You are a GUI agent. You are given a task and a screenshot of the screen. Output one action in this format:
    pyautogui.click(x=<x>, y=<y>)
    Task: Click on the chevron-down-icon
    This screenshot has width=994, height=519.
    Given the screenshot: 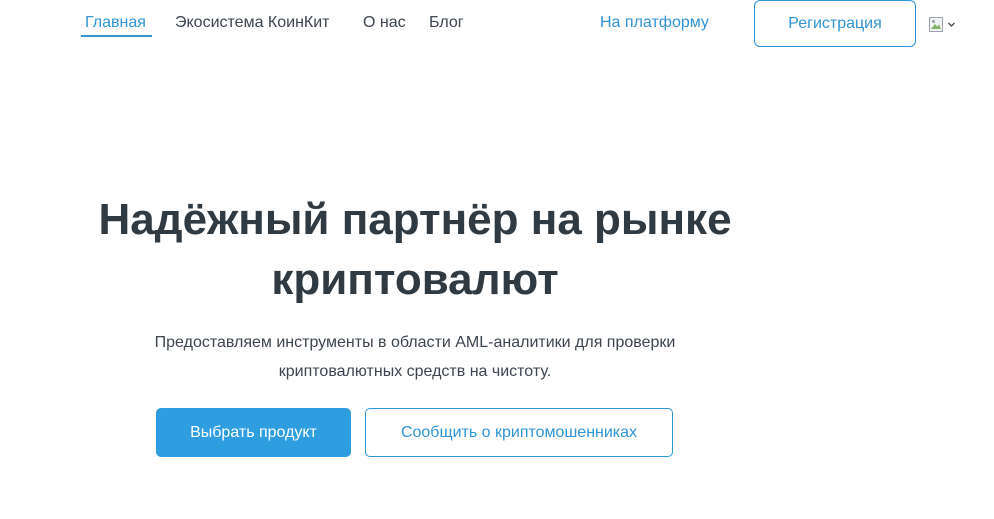 What is the action you would take?
    pyautogui.click(x=951, y=24)
    